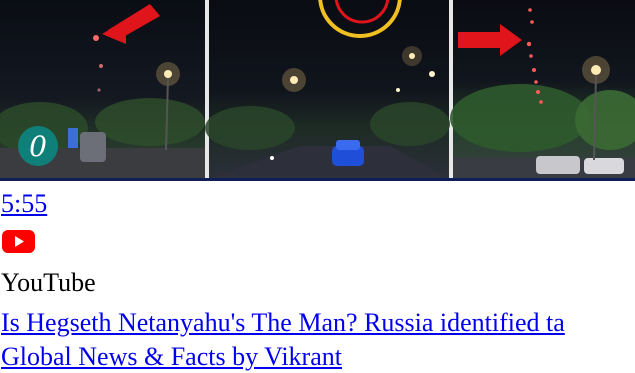 The width and height of the screenshot is (635, 373). I want to click on video-duration-link: 5:55, so click(24, 204).